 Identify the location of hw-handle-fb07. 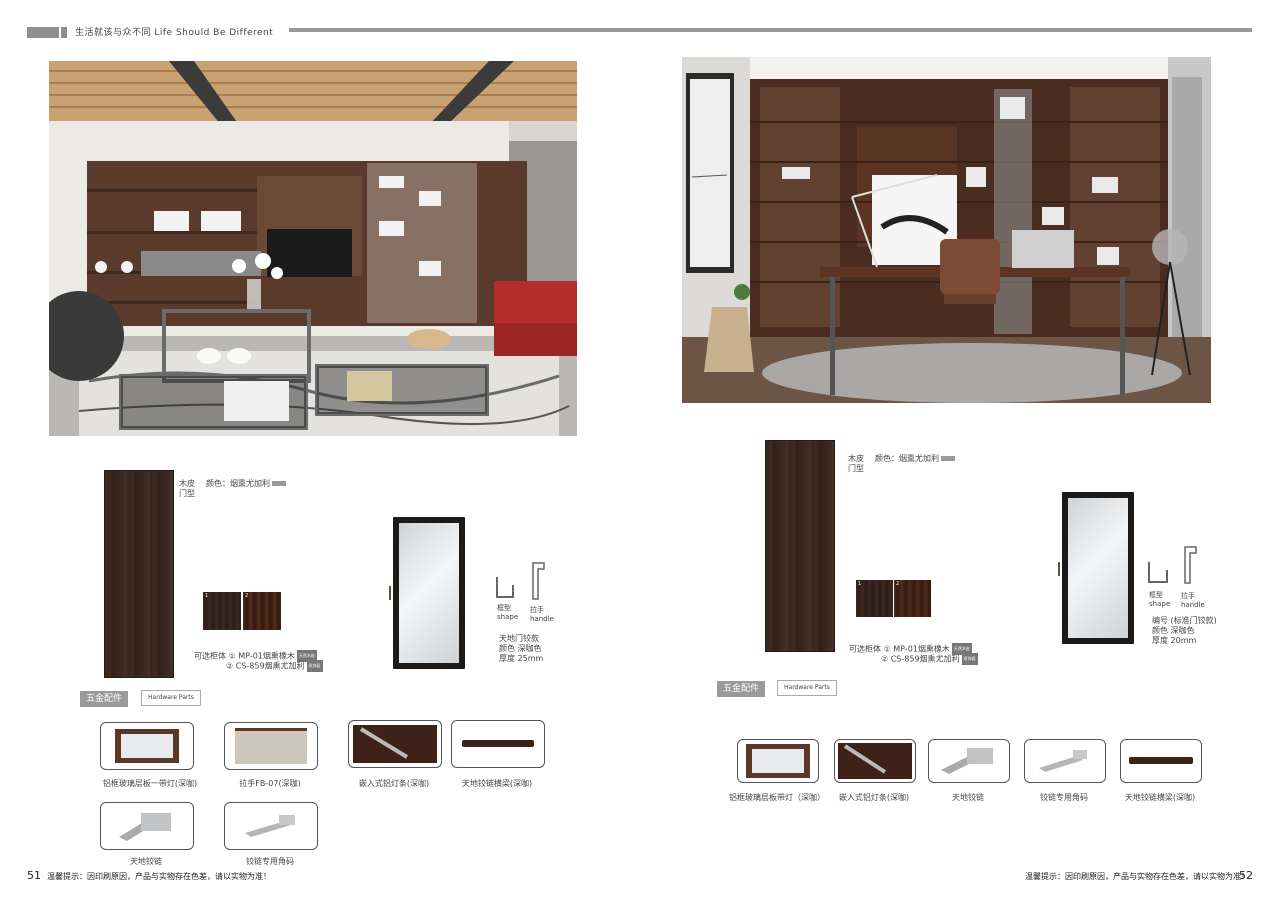
(271, 746).